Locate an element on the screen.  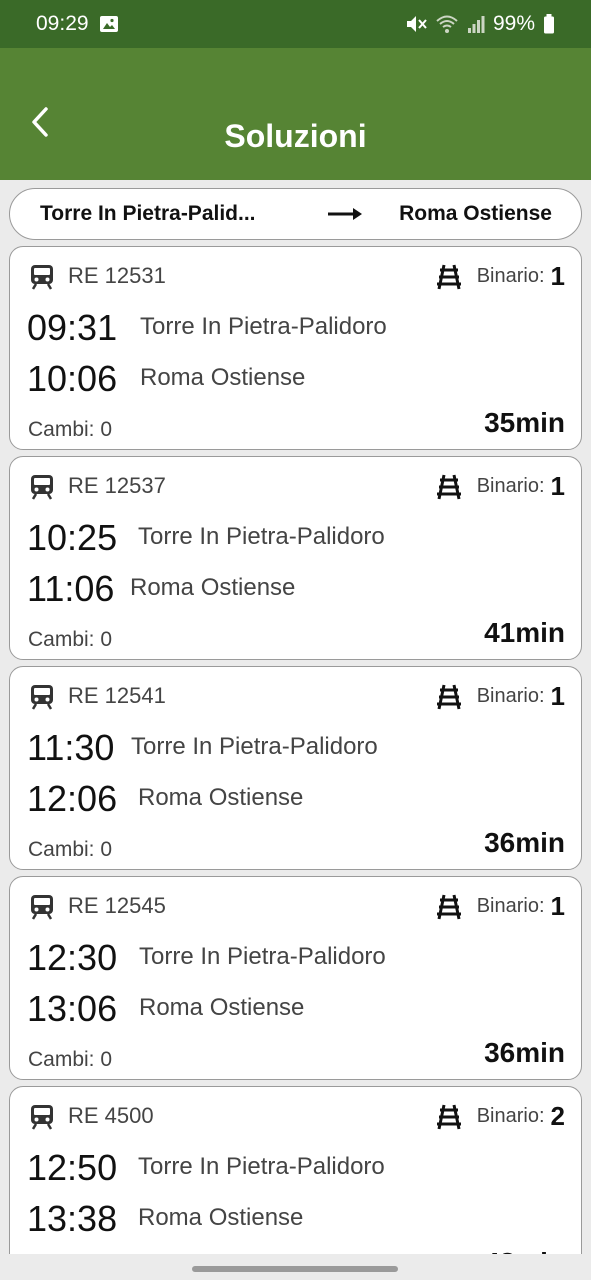
app-bar: Soluzioni is located at coordinates (295, 114).